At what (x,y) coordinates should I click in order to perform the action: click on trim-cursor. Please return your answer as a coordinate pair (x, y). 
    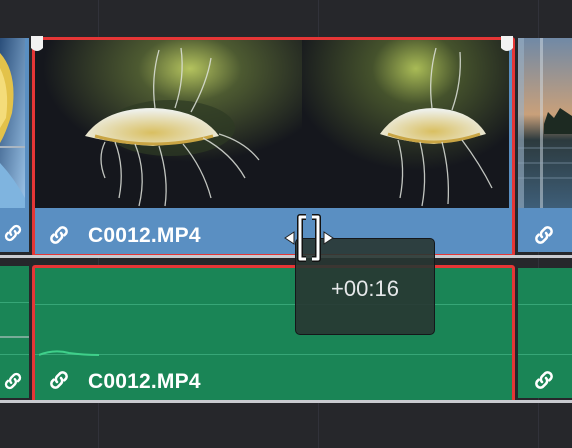
    Looking at the image, I should click on (309, 238).